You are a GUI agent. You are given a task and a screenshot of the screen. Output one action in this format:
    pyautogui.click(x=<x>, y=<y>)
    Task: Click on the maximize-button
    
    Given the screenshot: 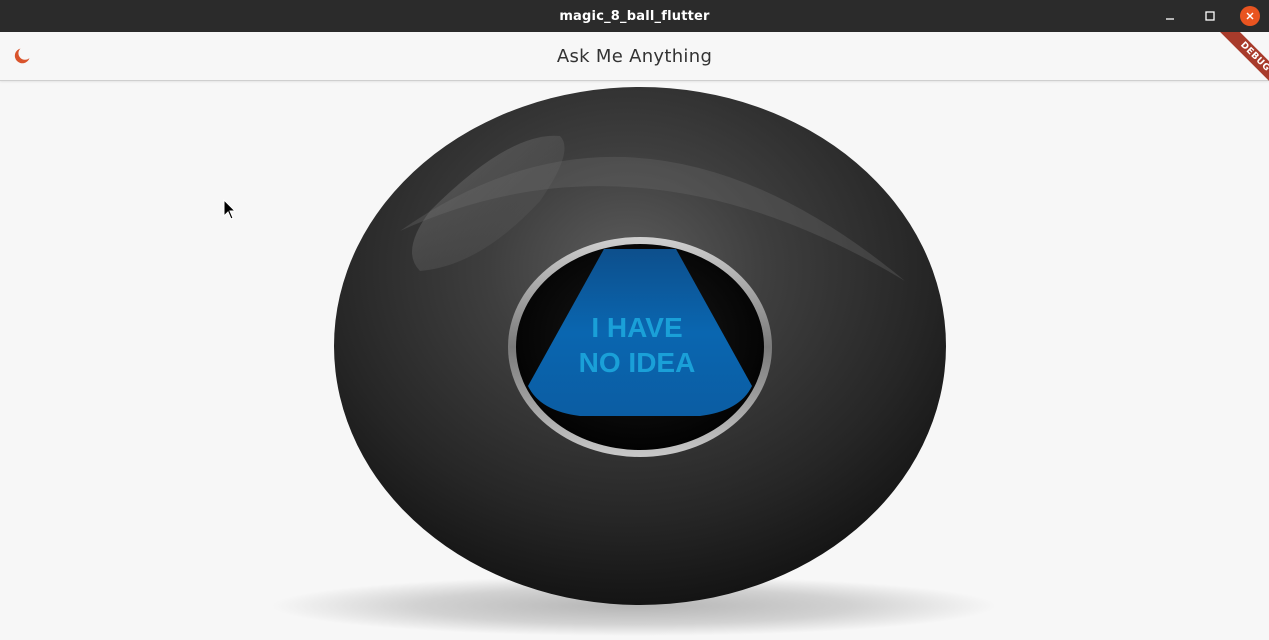 What is the action you would take?
    pyautogui.click(x=1210, y=16)
    